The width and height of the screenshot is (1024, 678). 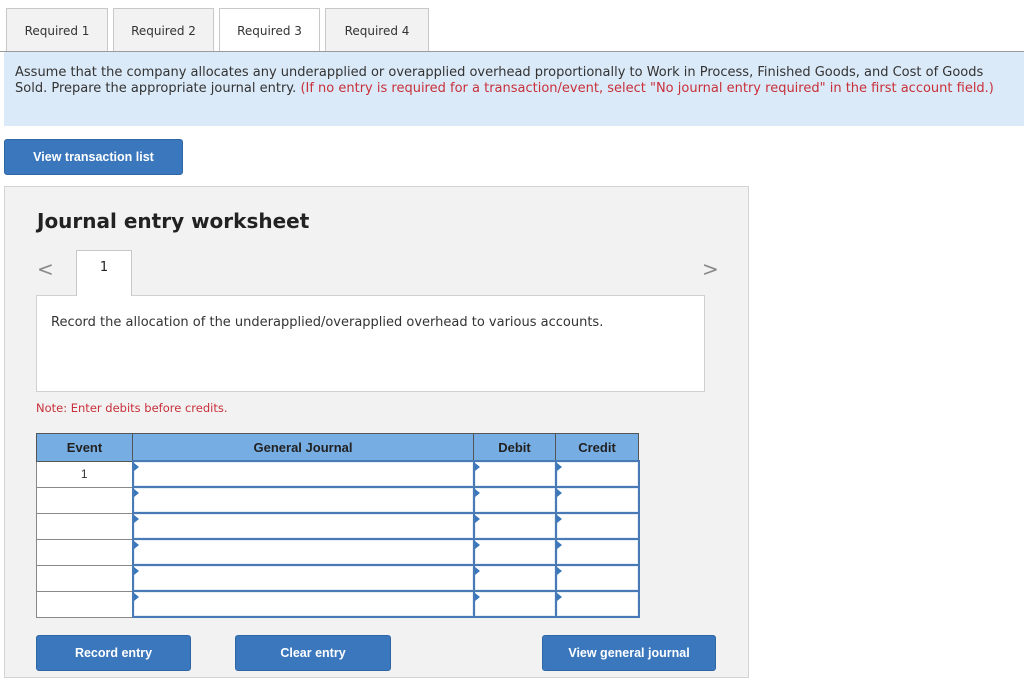 What do you see at coordinates (84, 447) in the screenshot?
I see `header-event: Event` at bounding box center [84, 447].